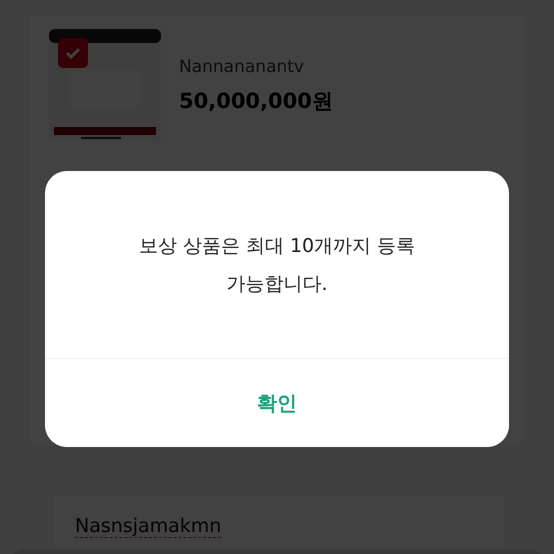  Describe the element at coordinates (277, 265) in the screenshot. I see `dialog-message: 보상 상품은 최대 10개까지 등록 가능합니다.` at that location.